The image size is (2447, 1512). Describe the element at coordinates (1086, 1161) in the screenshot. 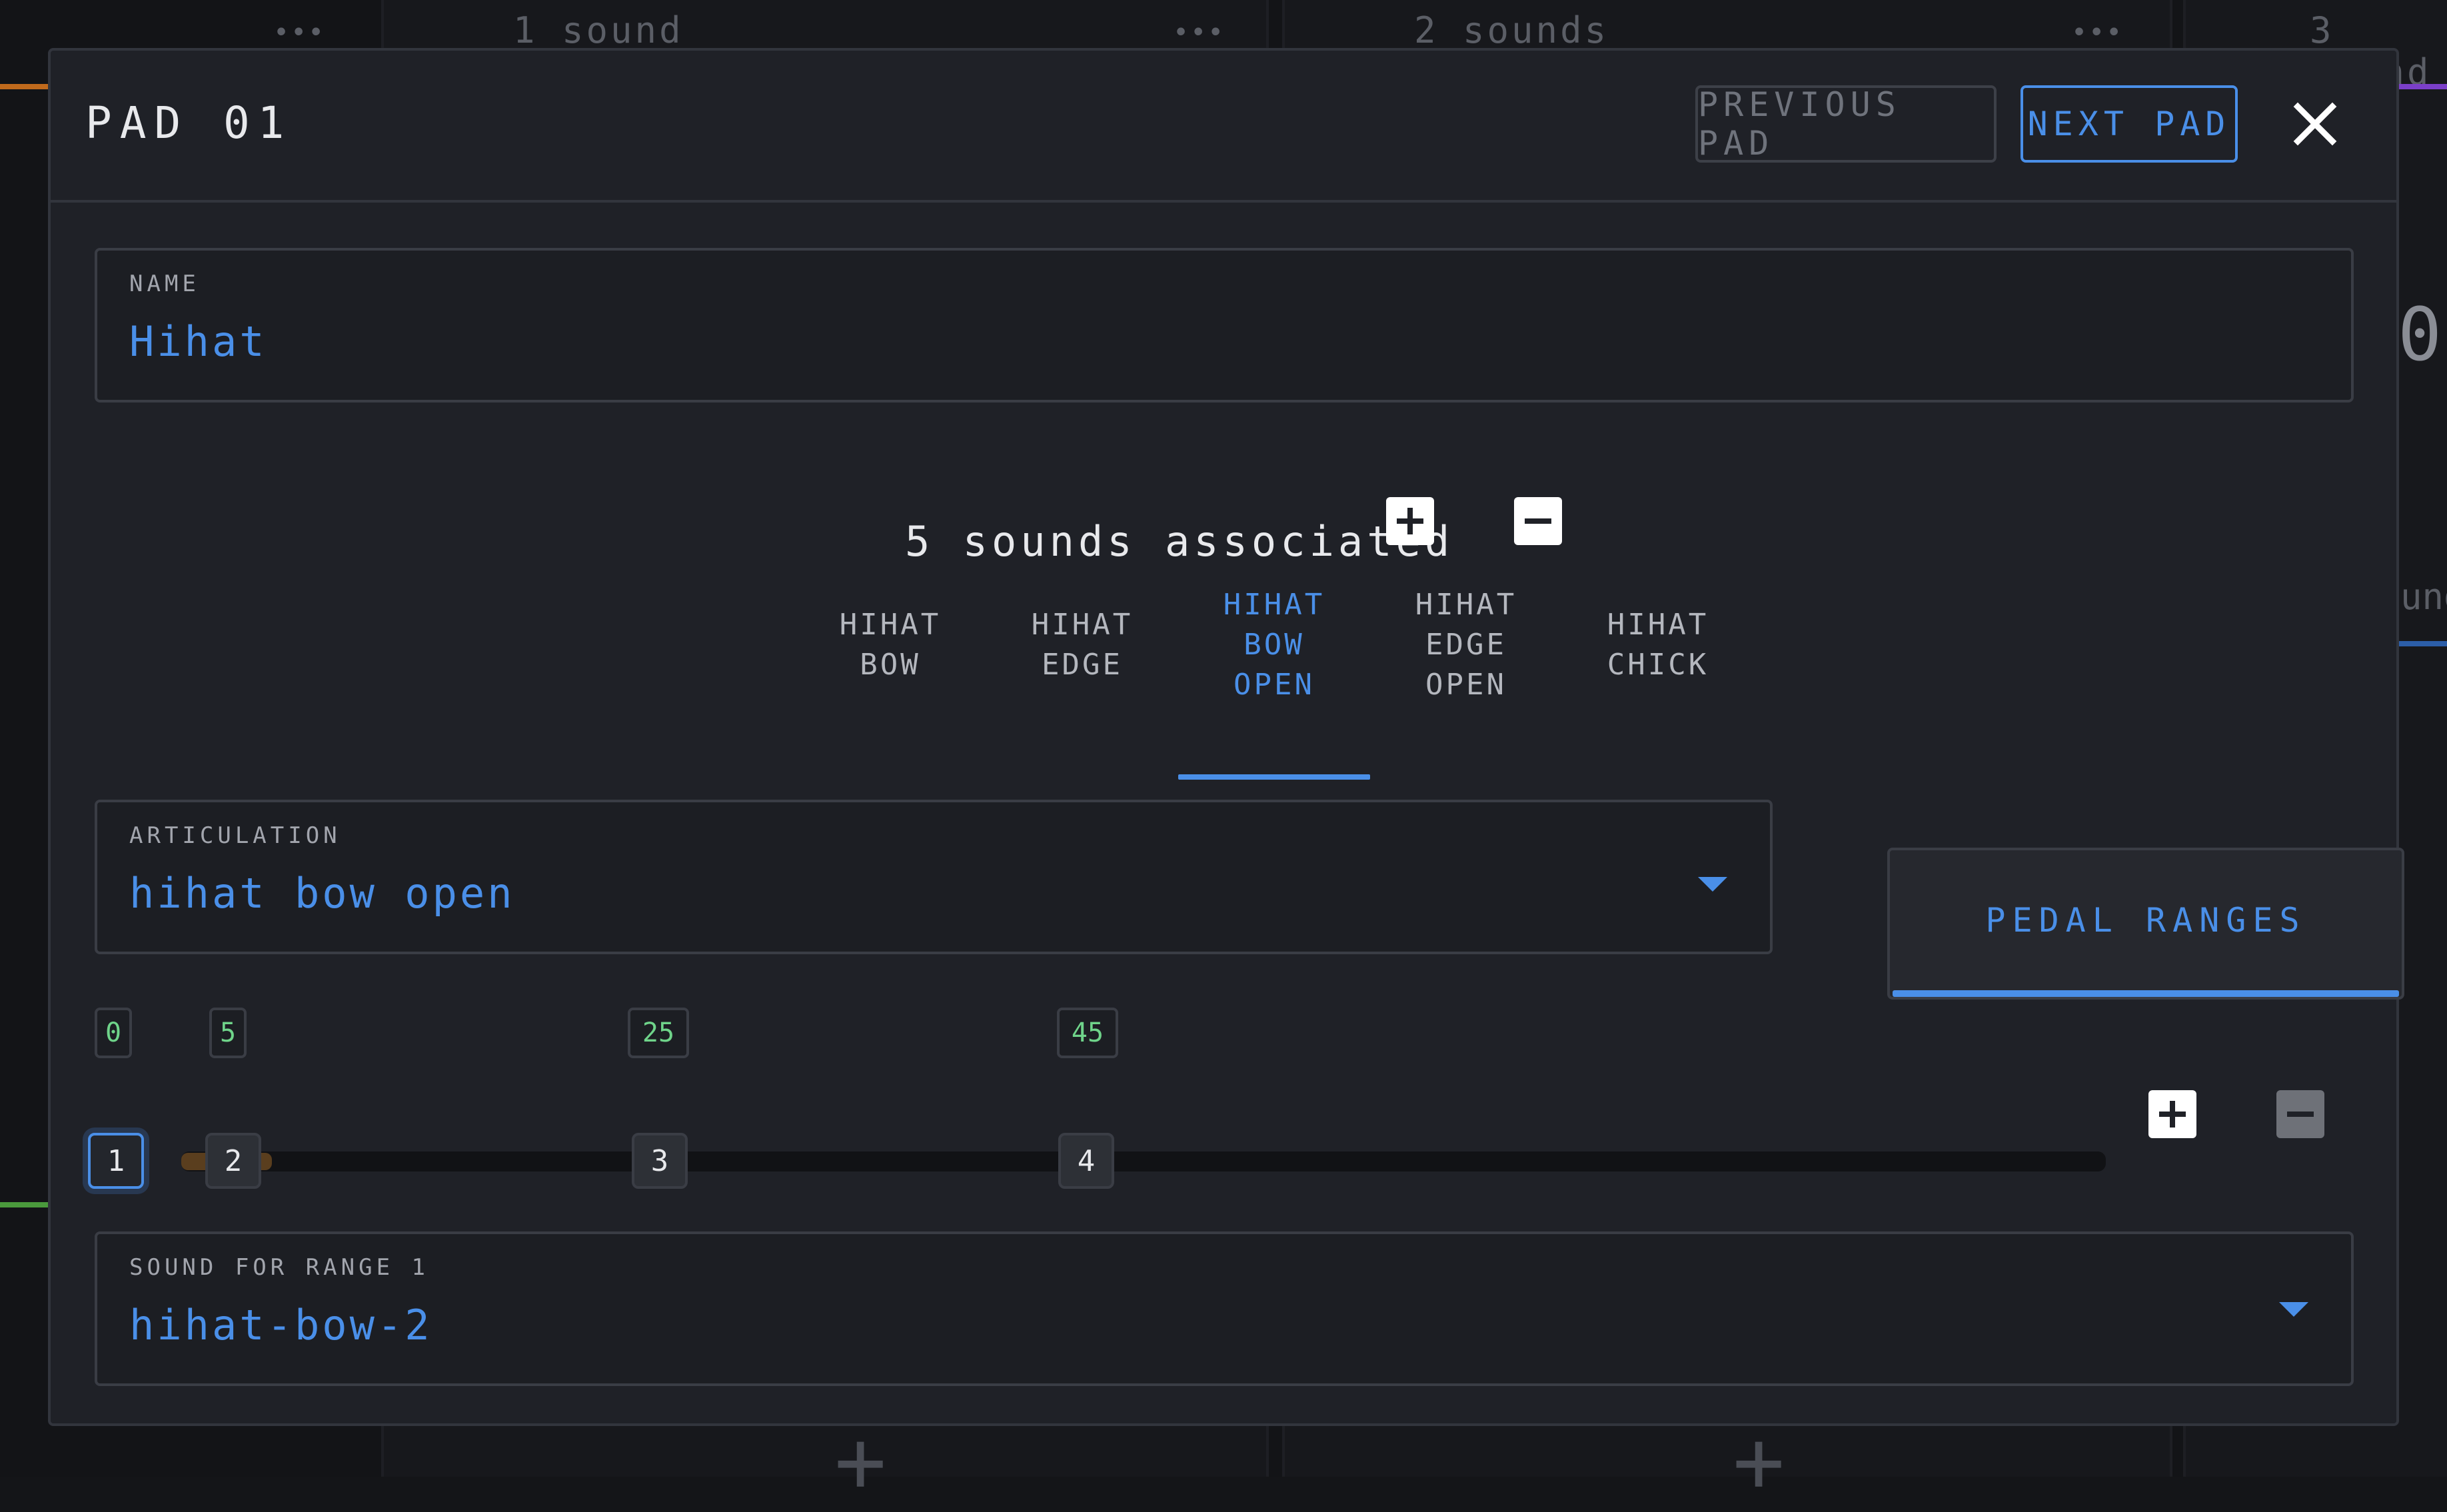

I see `range-handle: 4` at that location.